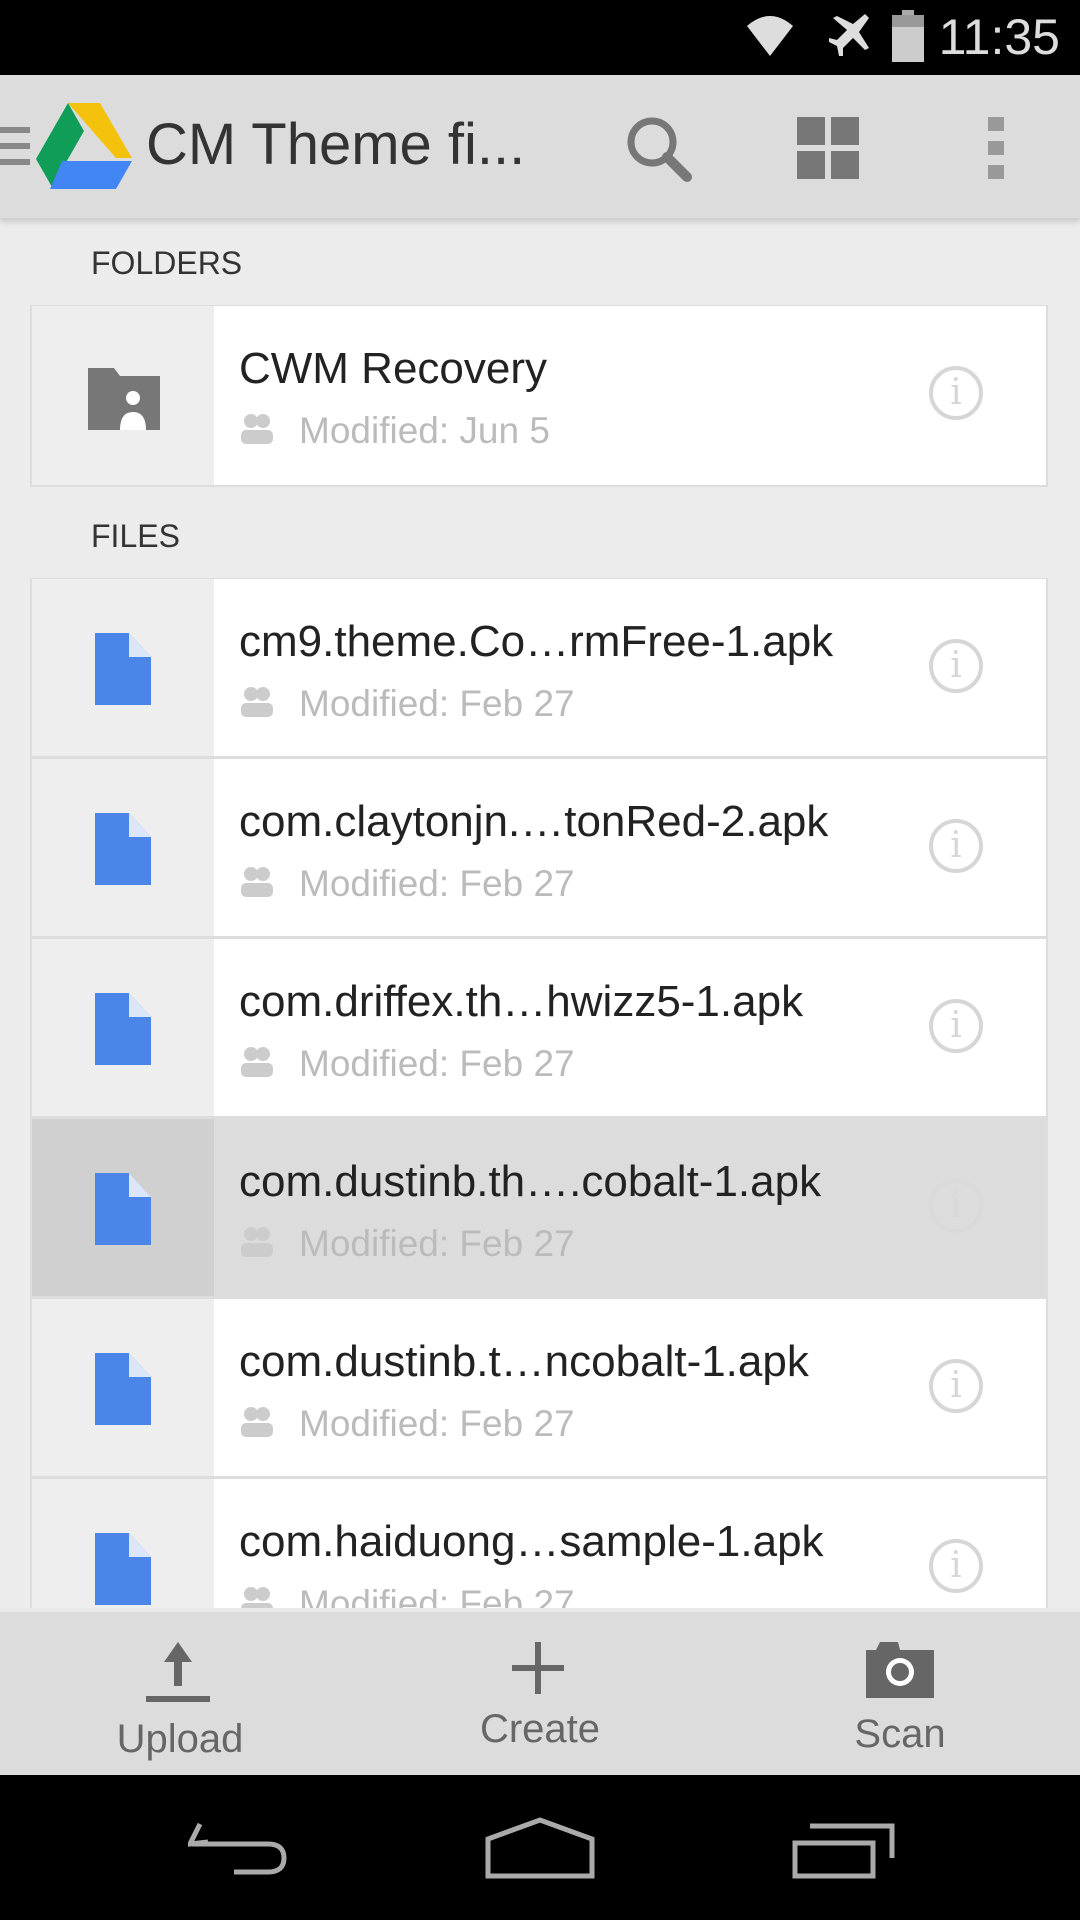 Image resolution: width=1080 pixels, height=1920 pixels. Describe the element at coordinates (908, 36) in the screenshot. I see `battery-icon` at that location.